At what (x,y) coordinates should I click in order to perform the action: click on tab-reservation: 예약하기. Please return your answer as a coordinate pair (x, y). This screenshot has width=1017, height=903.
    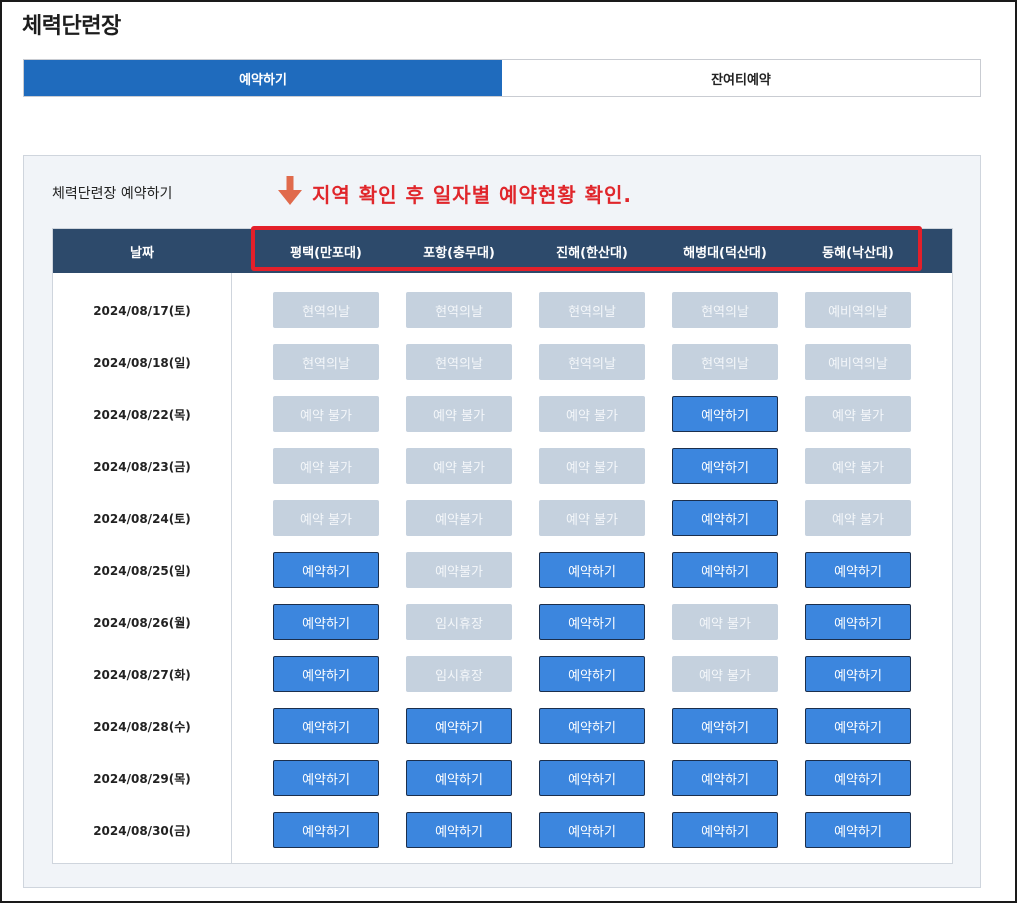
    Looking at the image, I should click on (263, 78).